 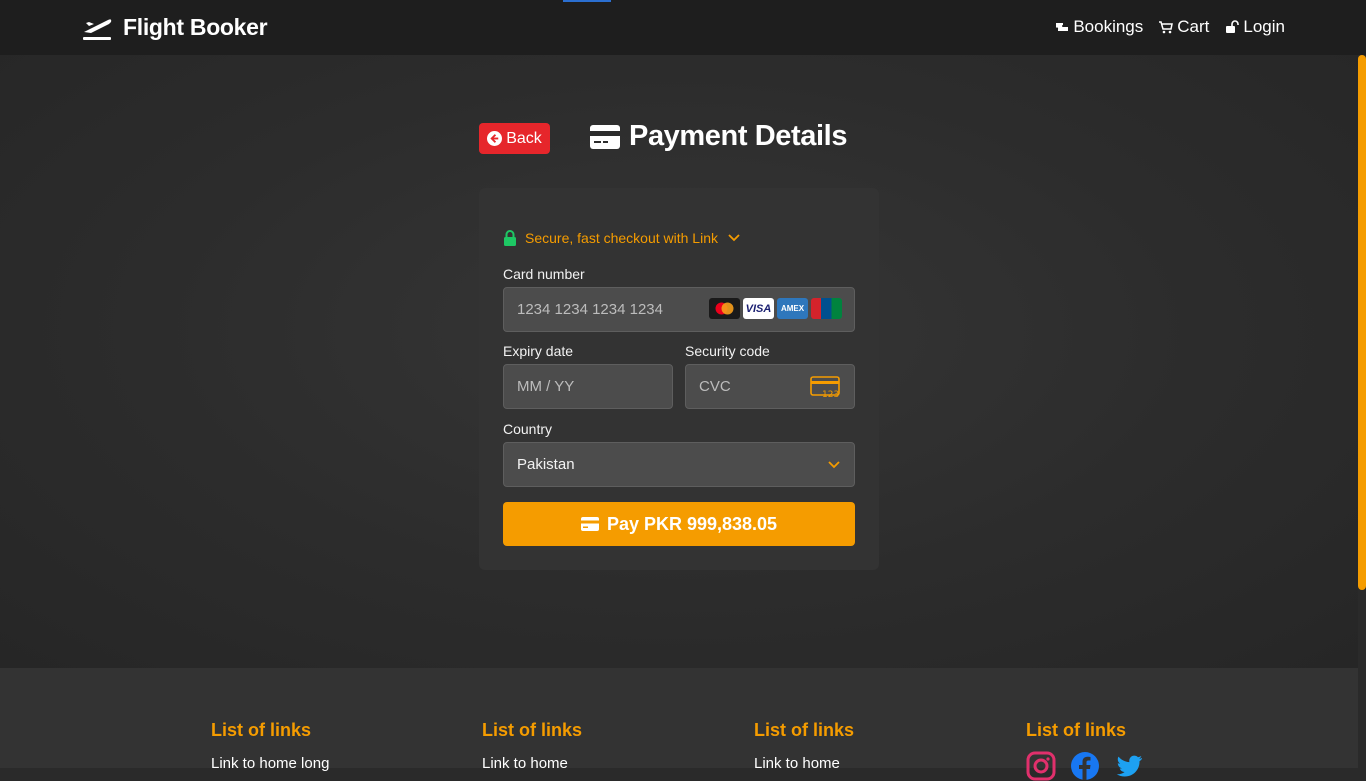 I want to click on top-navbar: Flight Booker Bookings Cart Login, so click(x=683, y=27).